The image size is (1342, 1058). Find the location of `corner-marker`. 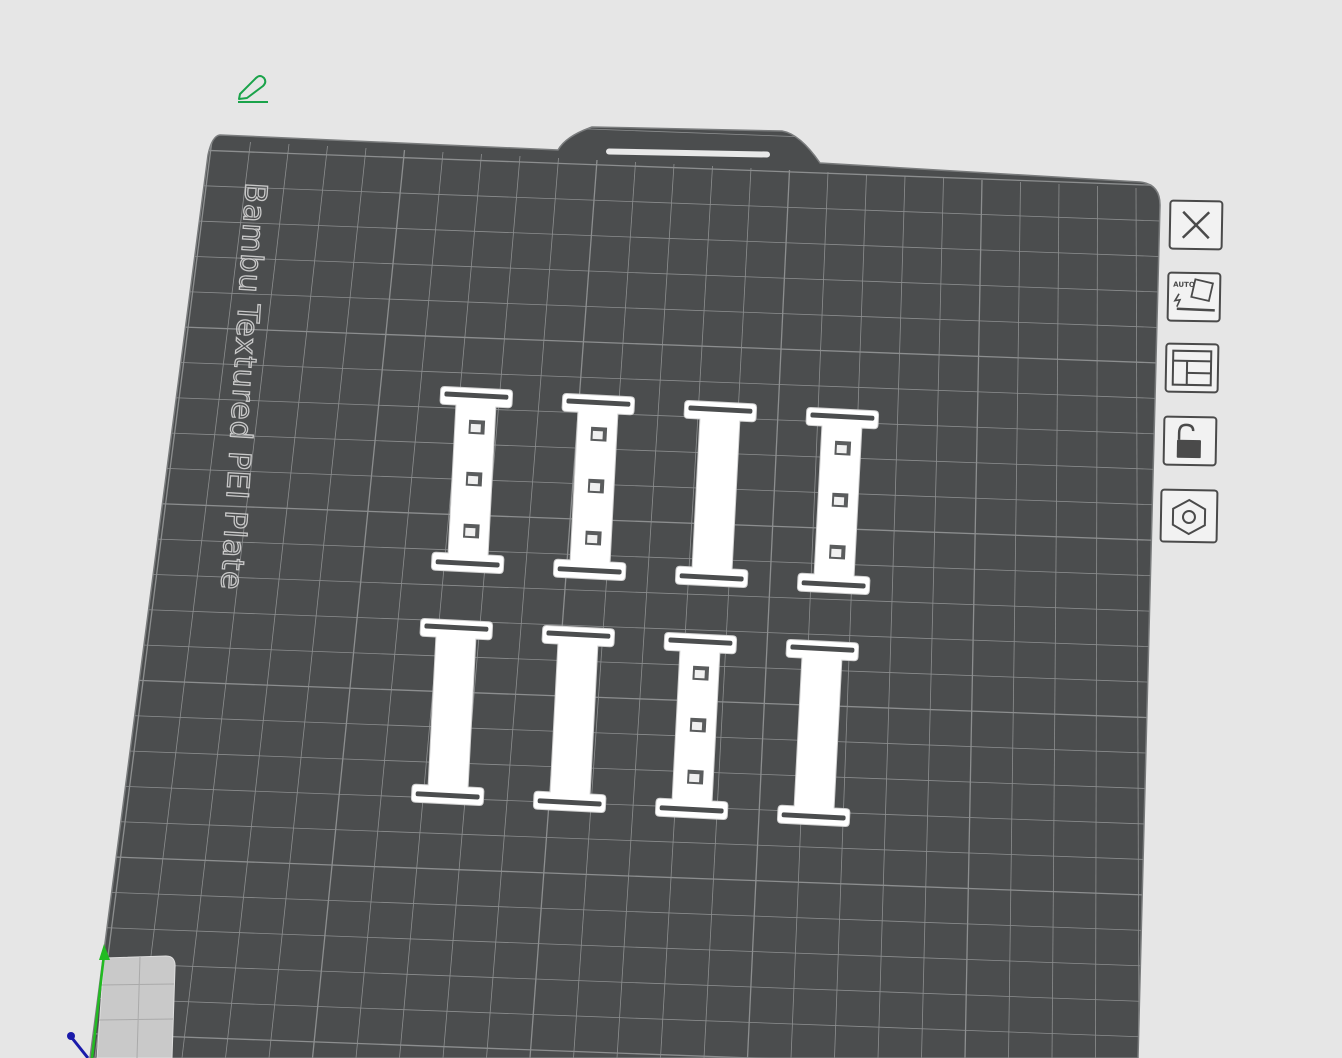

corner-marker is located at coordinates (136, 1006).